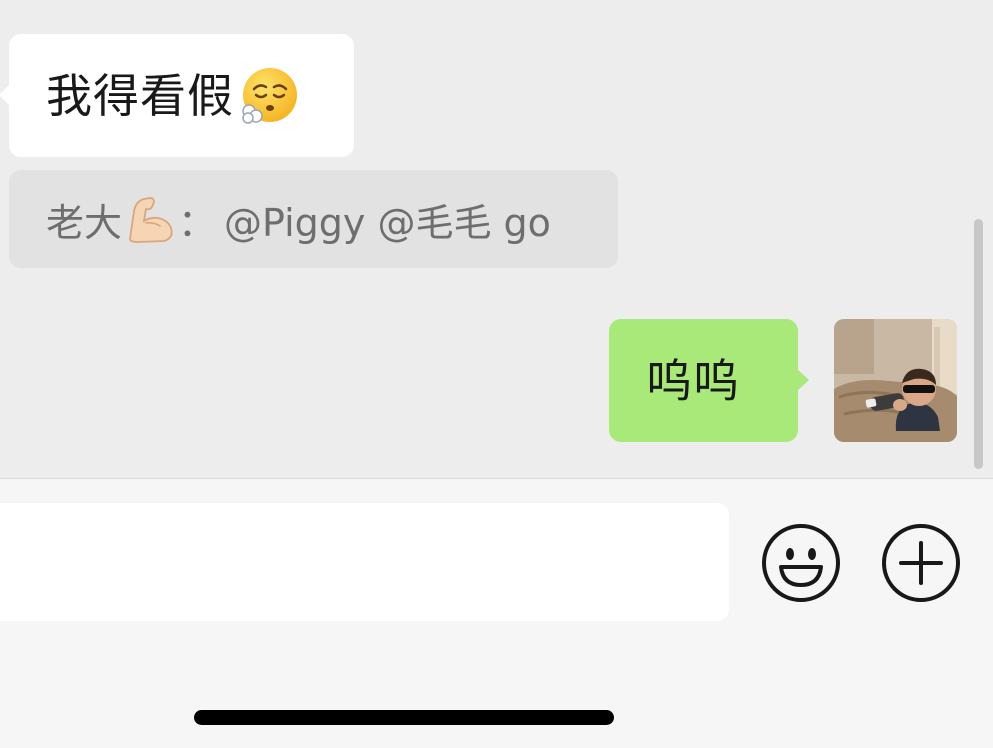 The image size is (993, 748). What do you see at coordinates (84, 222) in the screenshot?
I see `quote-sender-name: 老大` at bounding box center [84, 222].